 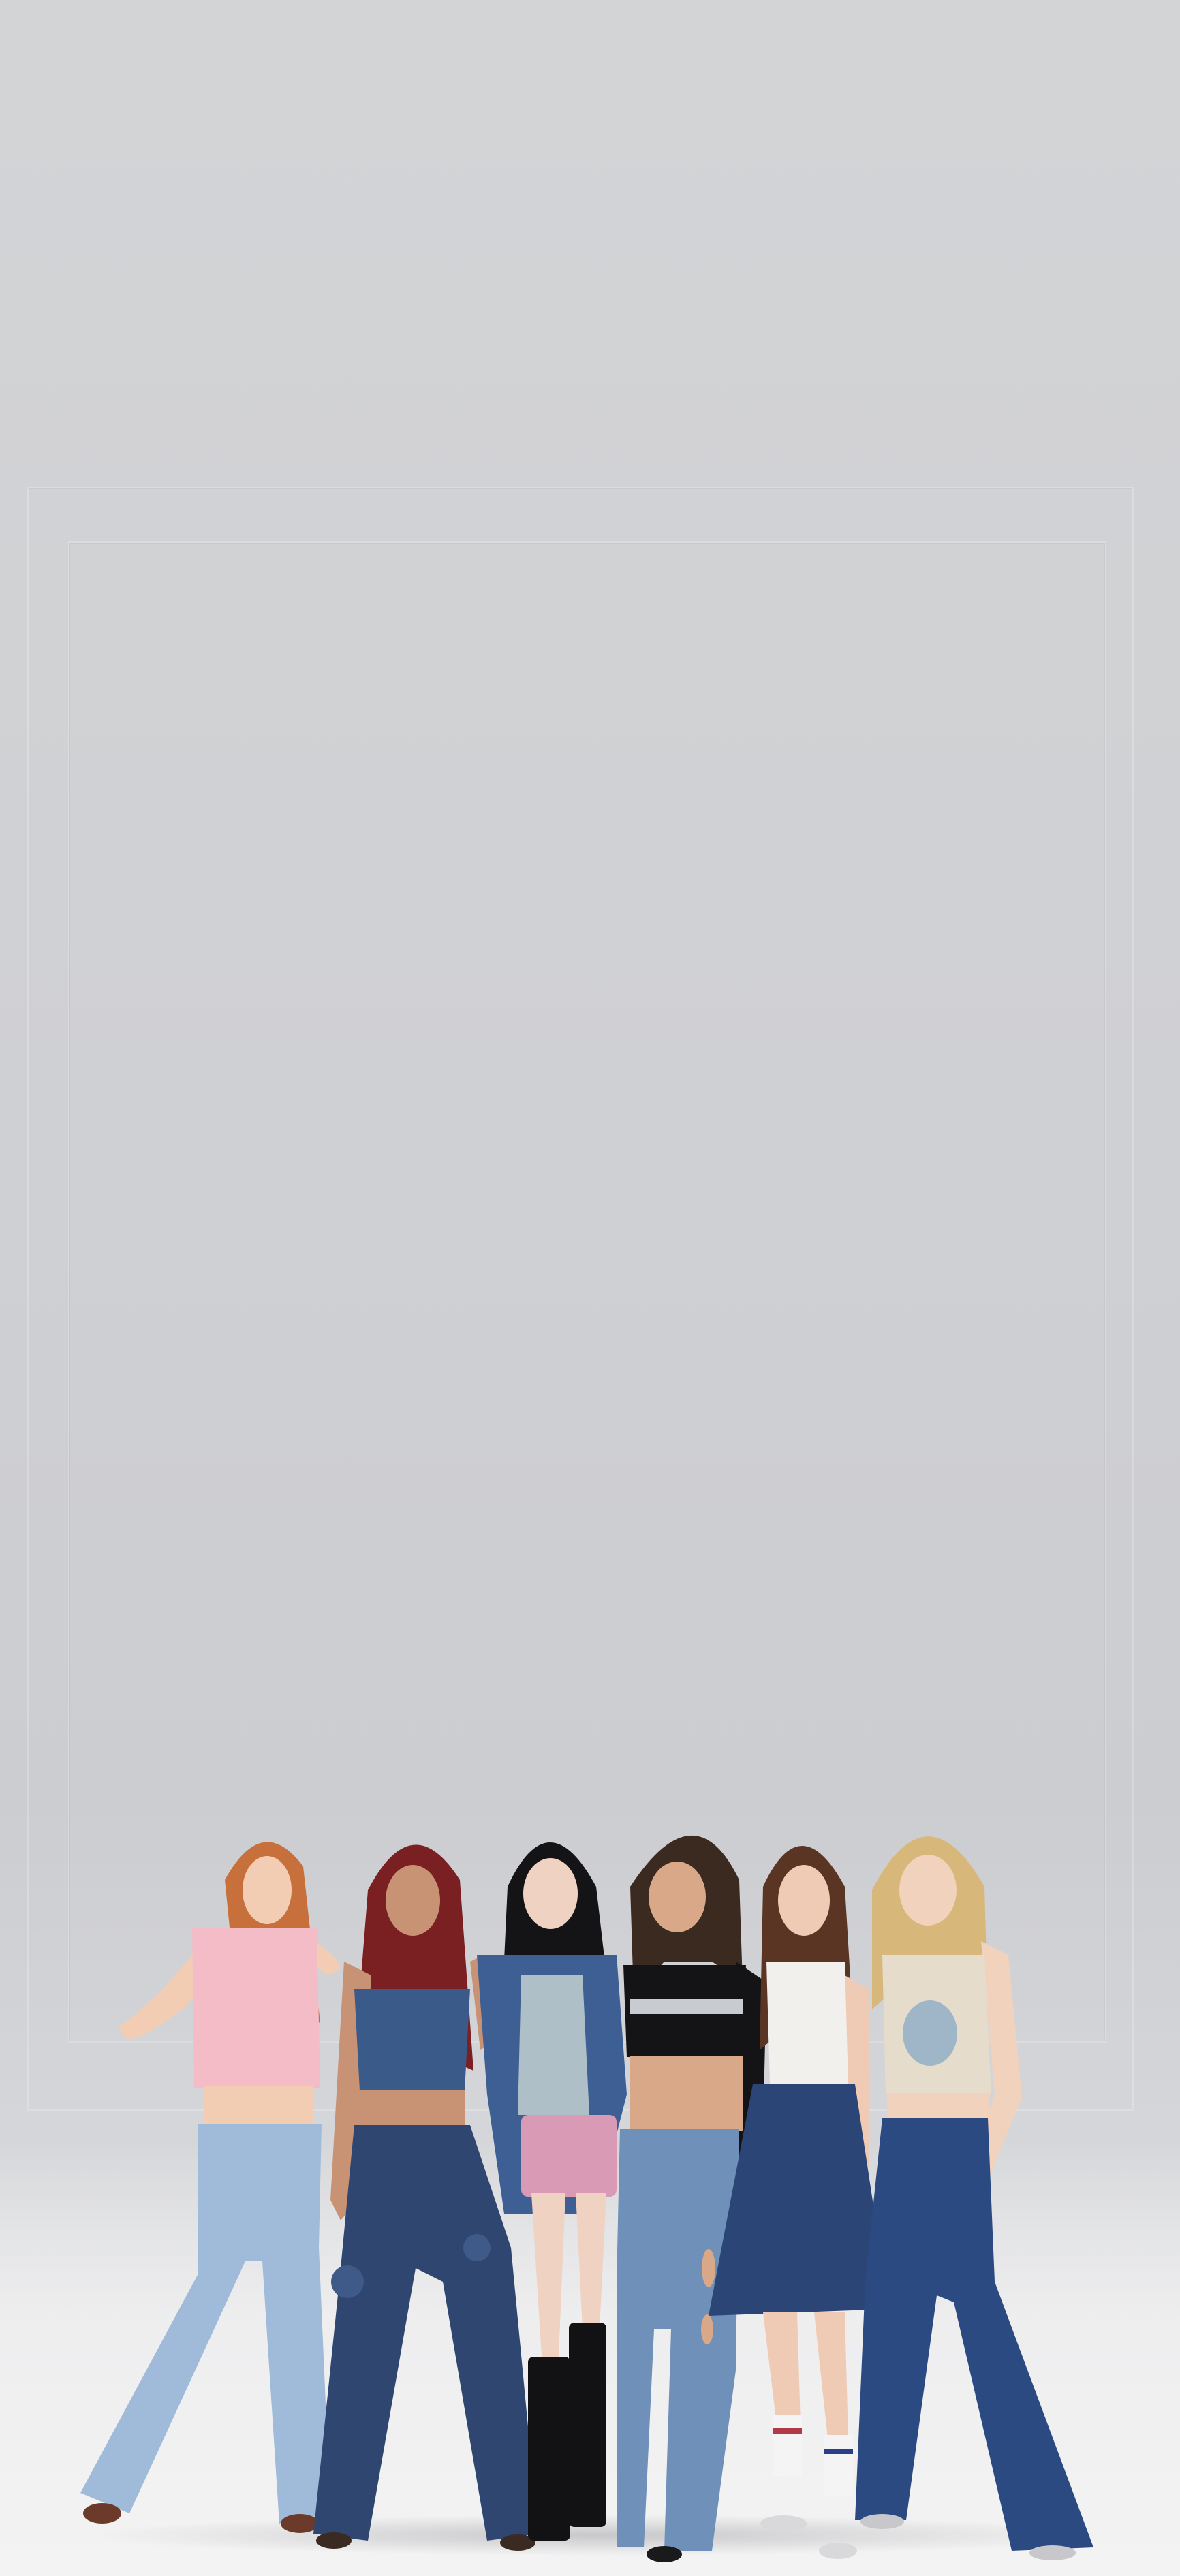 What do you see at coordinates (787, 2431) in the screenshot?
I see `person-5-sock-left-stripe` at bounding box center [787, 2431].